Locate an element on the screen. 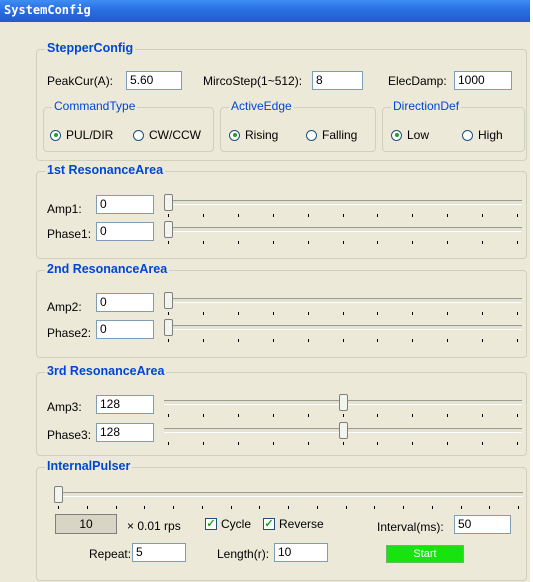 The width and height of the screenshot is (533, 582). phase2-slider is located at coordinates (343, 330).